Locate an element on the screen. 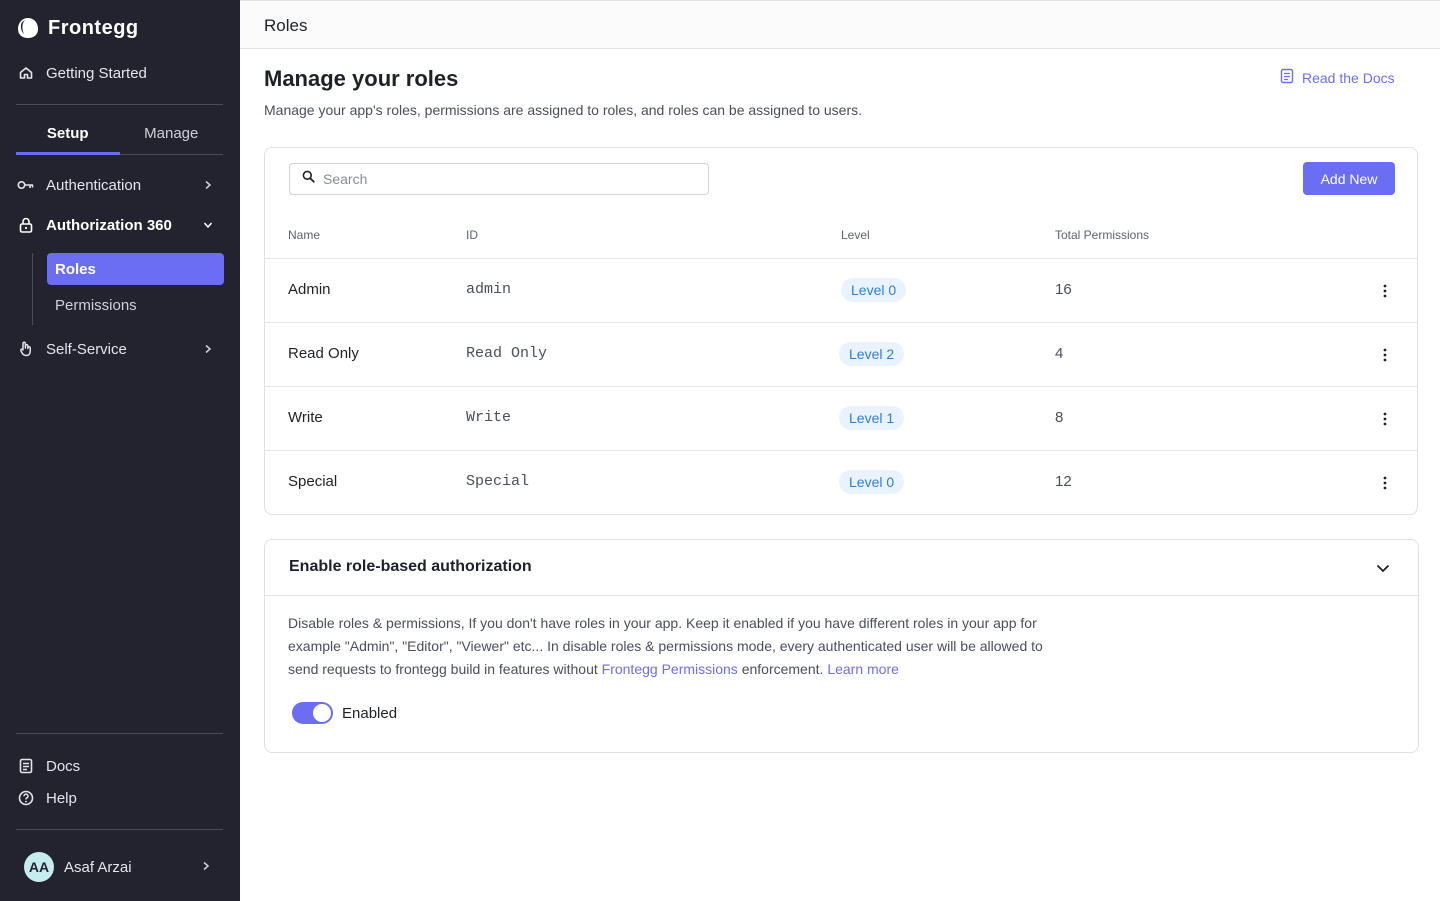 The width and height of the screenshot is (1440, 901). role-id: Special is located at coordinates (498, 481).